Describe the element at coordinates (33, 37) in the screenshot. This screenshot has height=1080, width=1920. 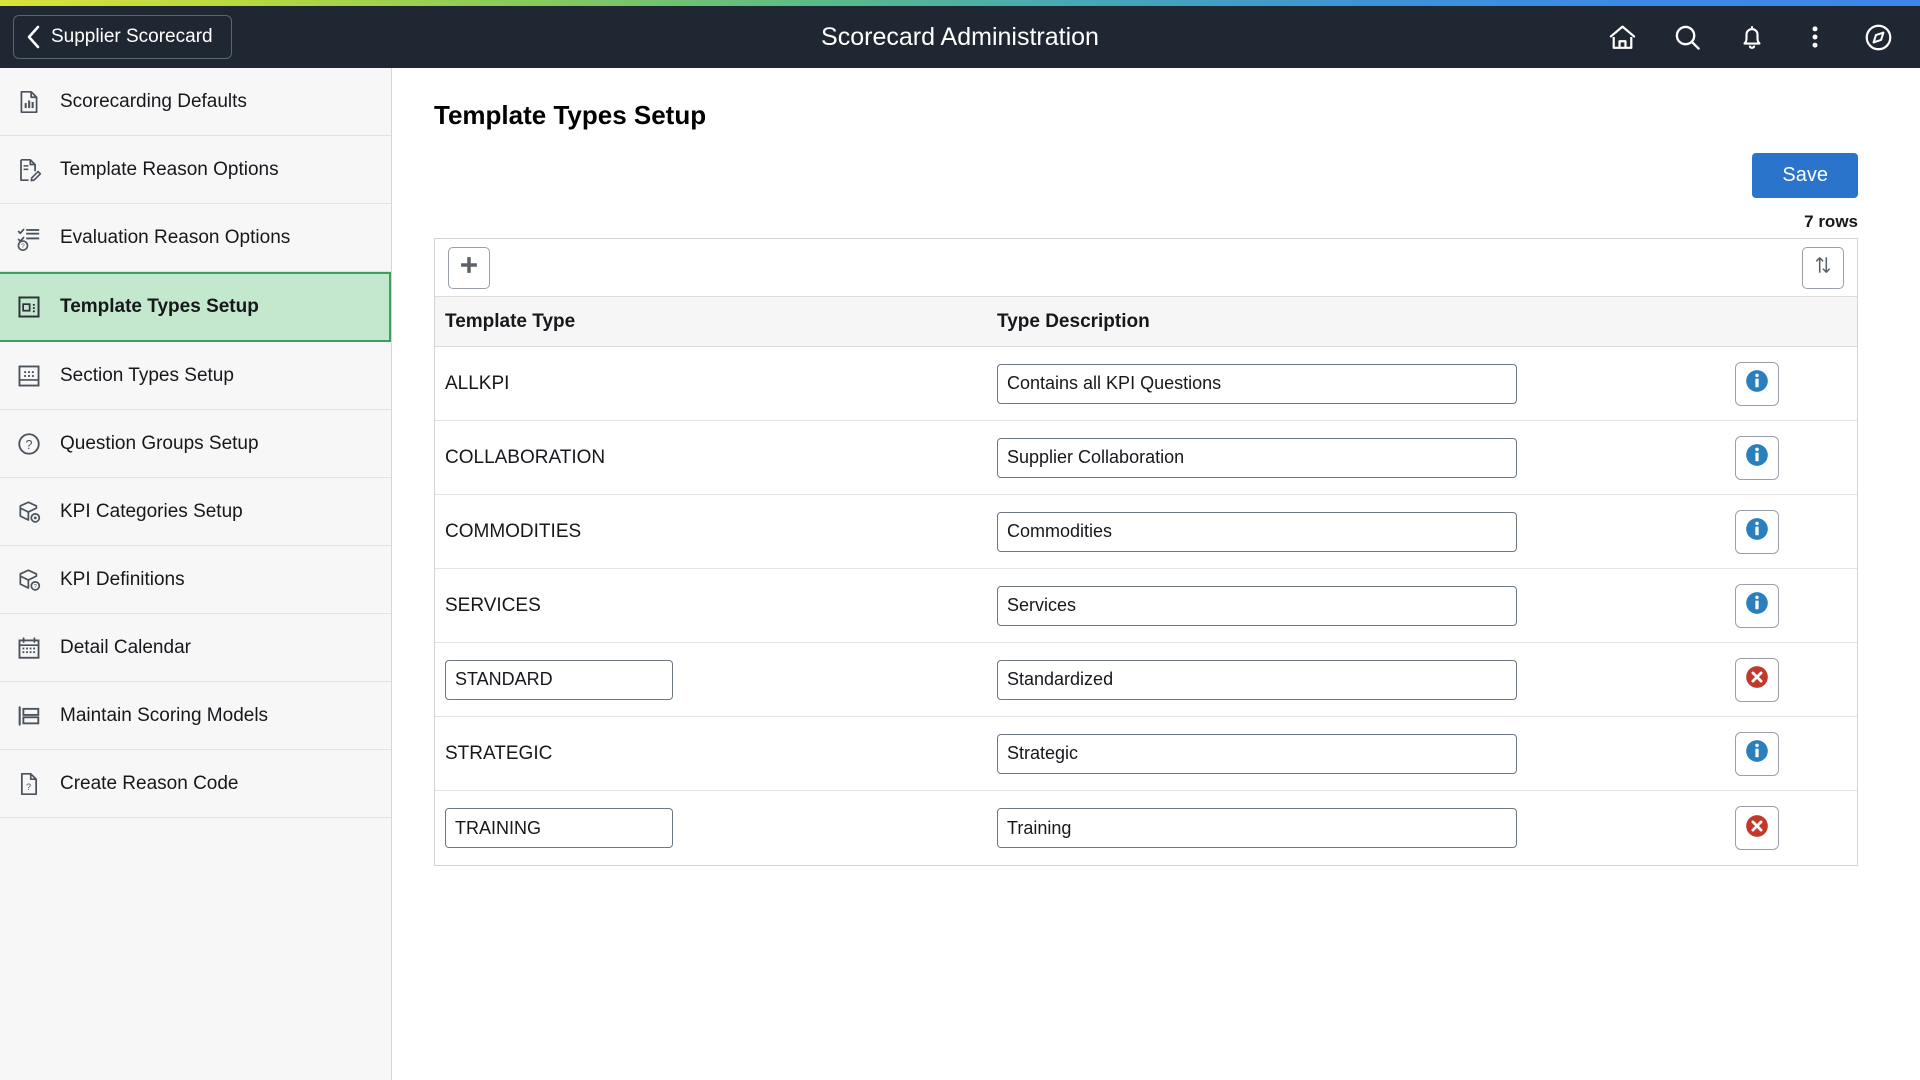
I see `back-chevron-icon` at that location.